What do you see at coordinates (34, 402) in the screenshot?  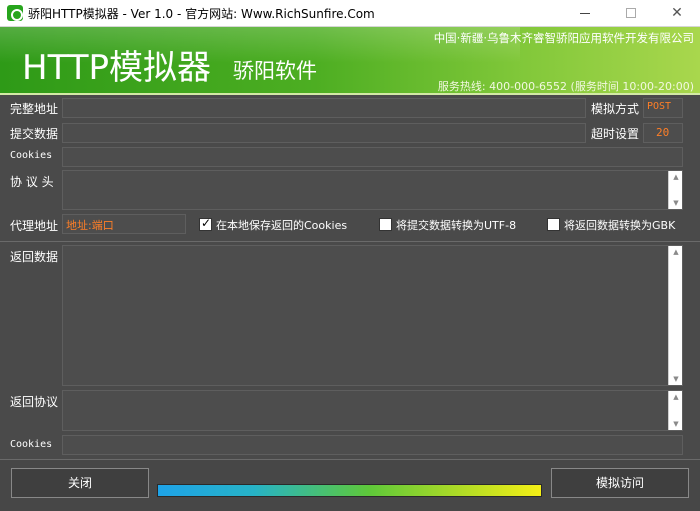 I see `response-headers-label: 返回协议` at bounding box center [34, 402].